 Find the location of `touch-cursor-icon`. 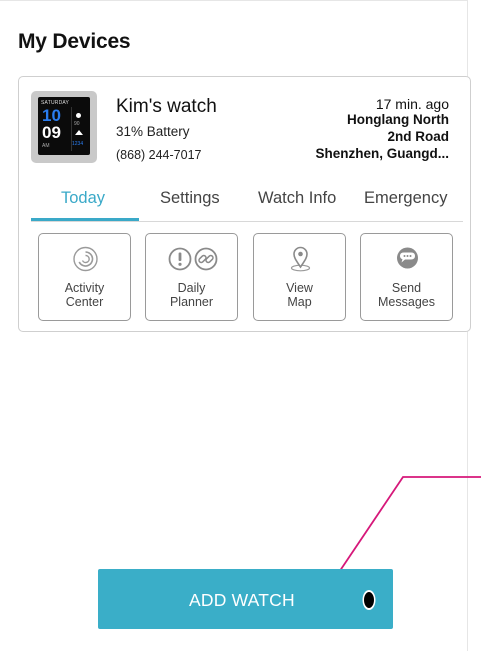

touch-cursor-icon is located at coordinates (369, 600).